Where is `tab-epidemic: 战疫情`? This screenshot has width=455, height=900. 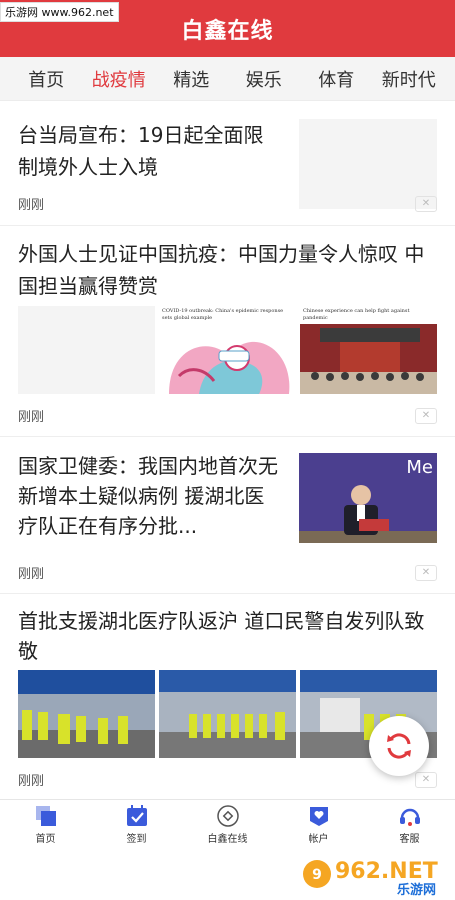 tab-epidemic: 战疫情 is located at coordinates (119, 79).